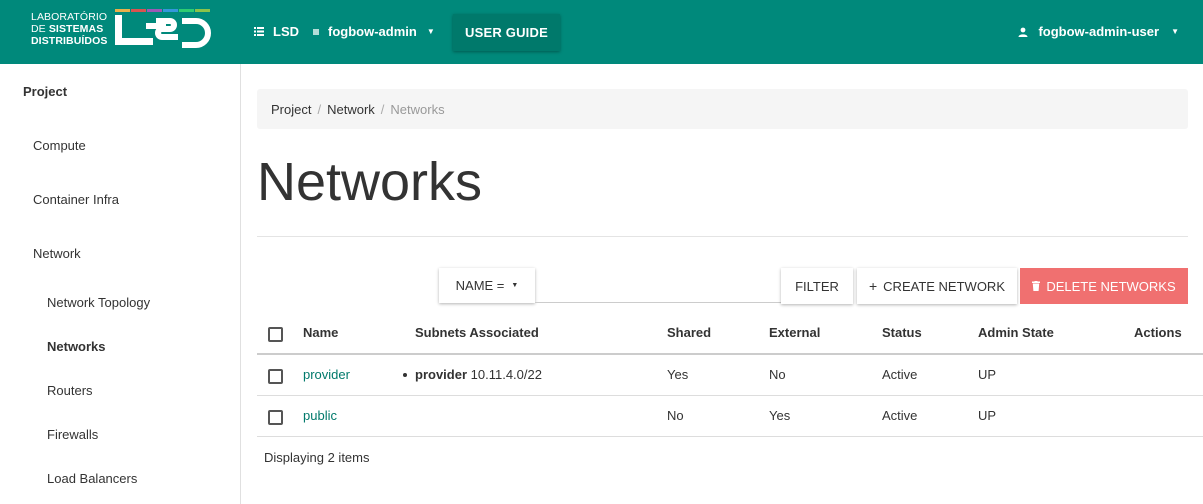 The image size is (1203, 504). I want to click on logo-line-3b: DISTRIBUÍDOS, so click(69, 41).